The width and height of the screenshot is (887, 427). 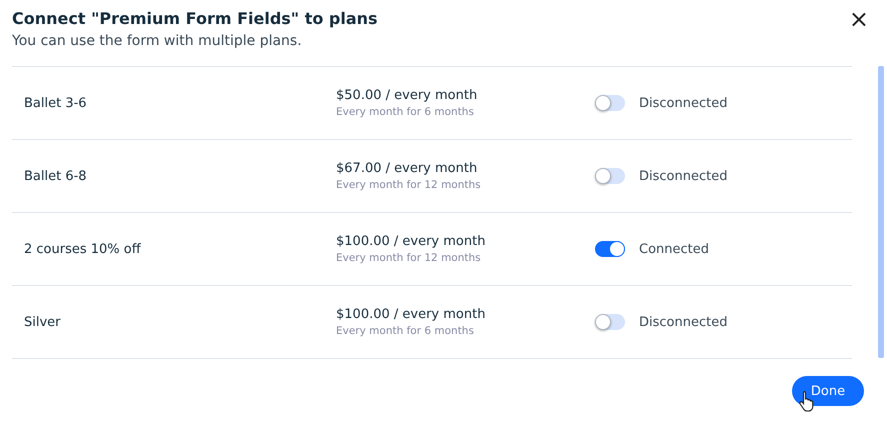 I want to click on plan-name: Ballet 6-8, so click(x=55, y=176).